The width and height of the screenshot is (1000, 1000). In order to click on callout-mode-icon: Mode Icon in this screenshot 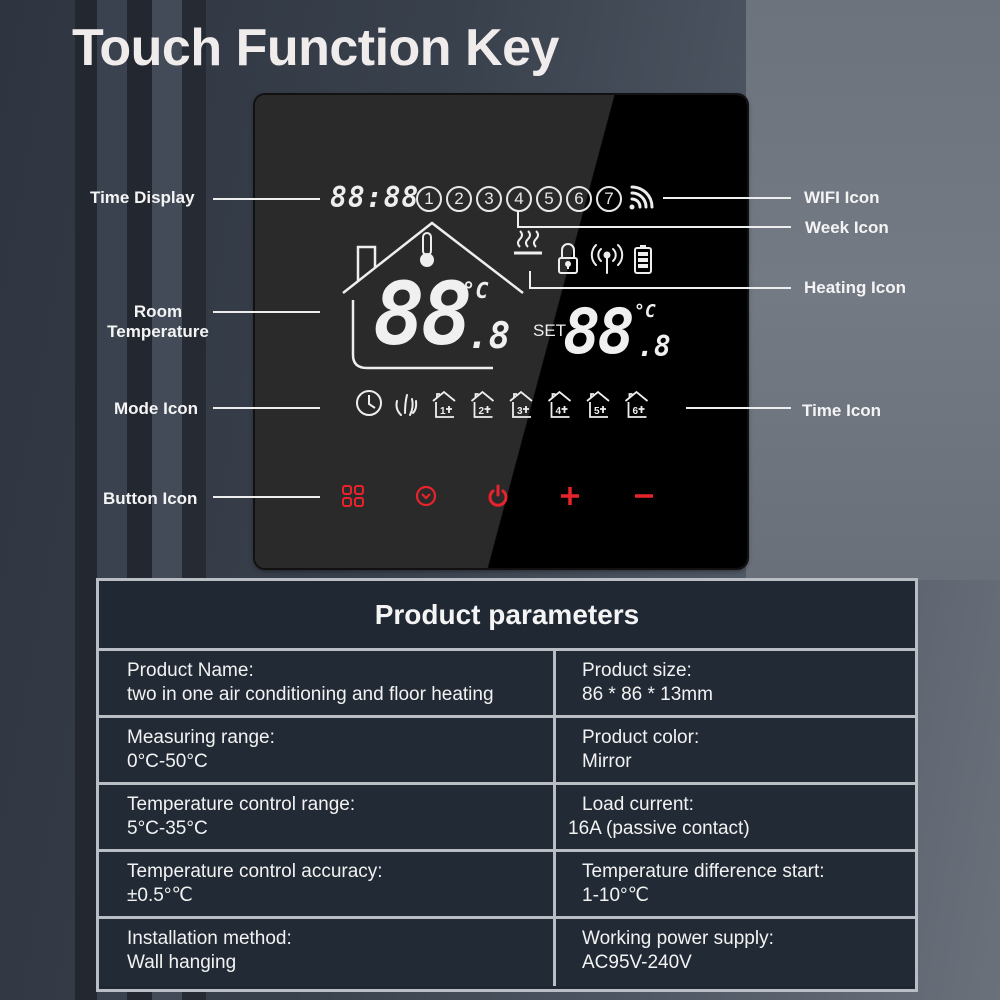, I will do `click(156, 408)`.